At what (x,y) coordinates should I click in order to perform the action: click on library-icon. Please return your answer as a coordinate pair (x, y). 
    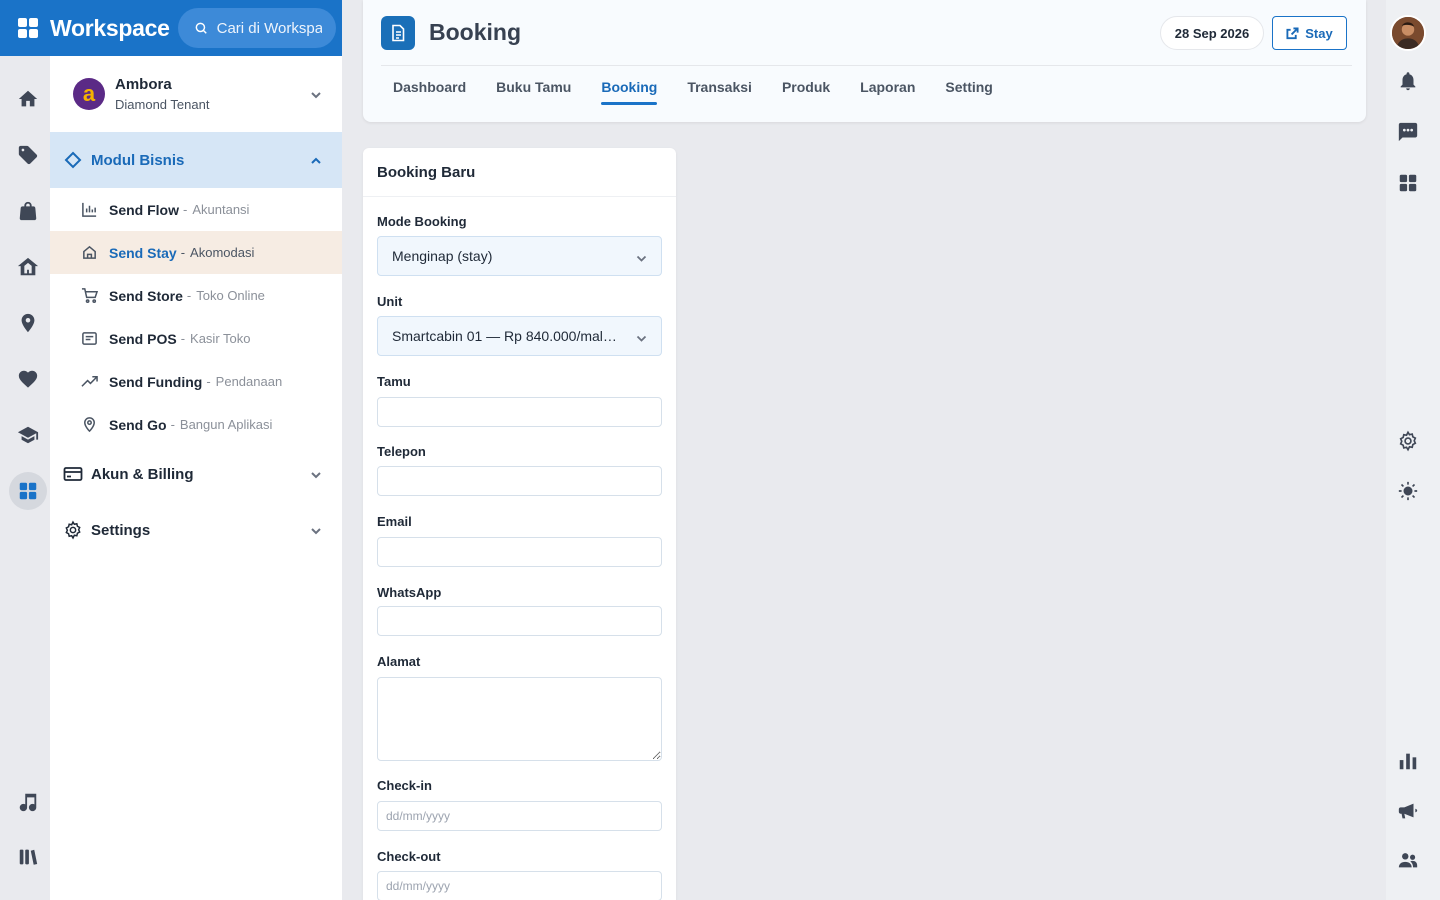
    Looking at the image, I should click on (28, 857).